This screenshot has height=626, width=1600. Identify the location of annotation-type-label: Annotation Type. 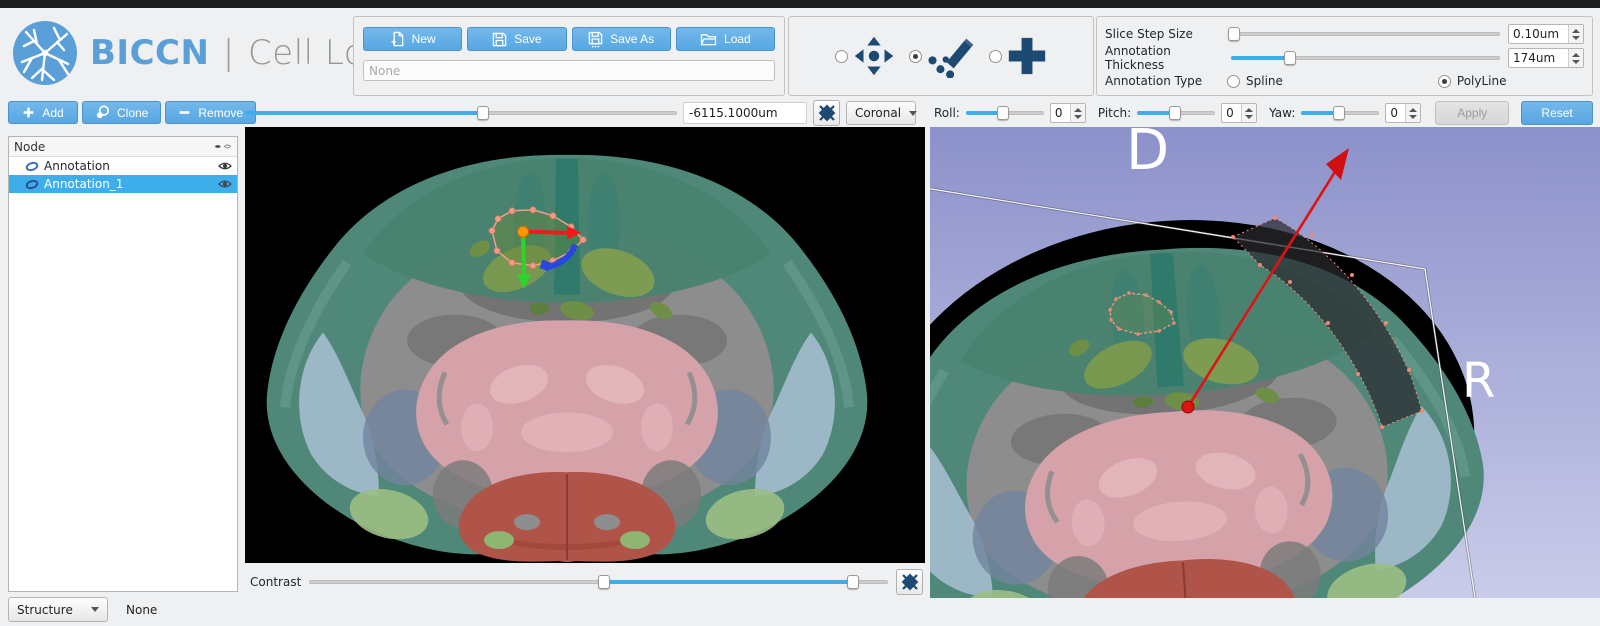
(1154, 81).